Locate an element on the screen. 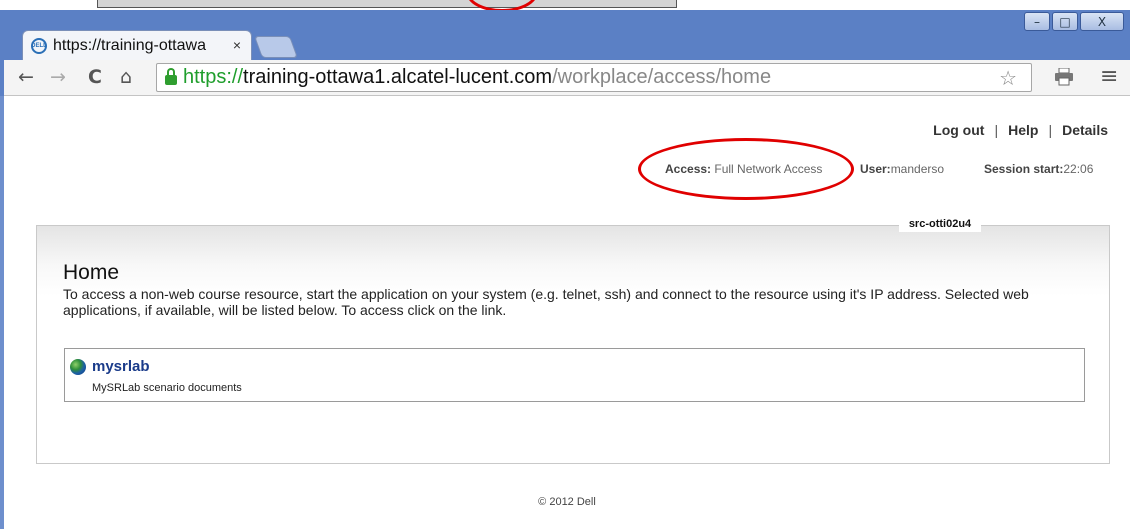 The image size is (1130, 529). back-icon: ← is located at coordinates (26, 77).